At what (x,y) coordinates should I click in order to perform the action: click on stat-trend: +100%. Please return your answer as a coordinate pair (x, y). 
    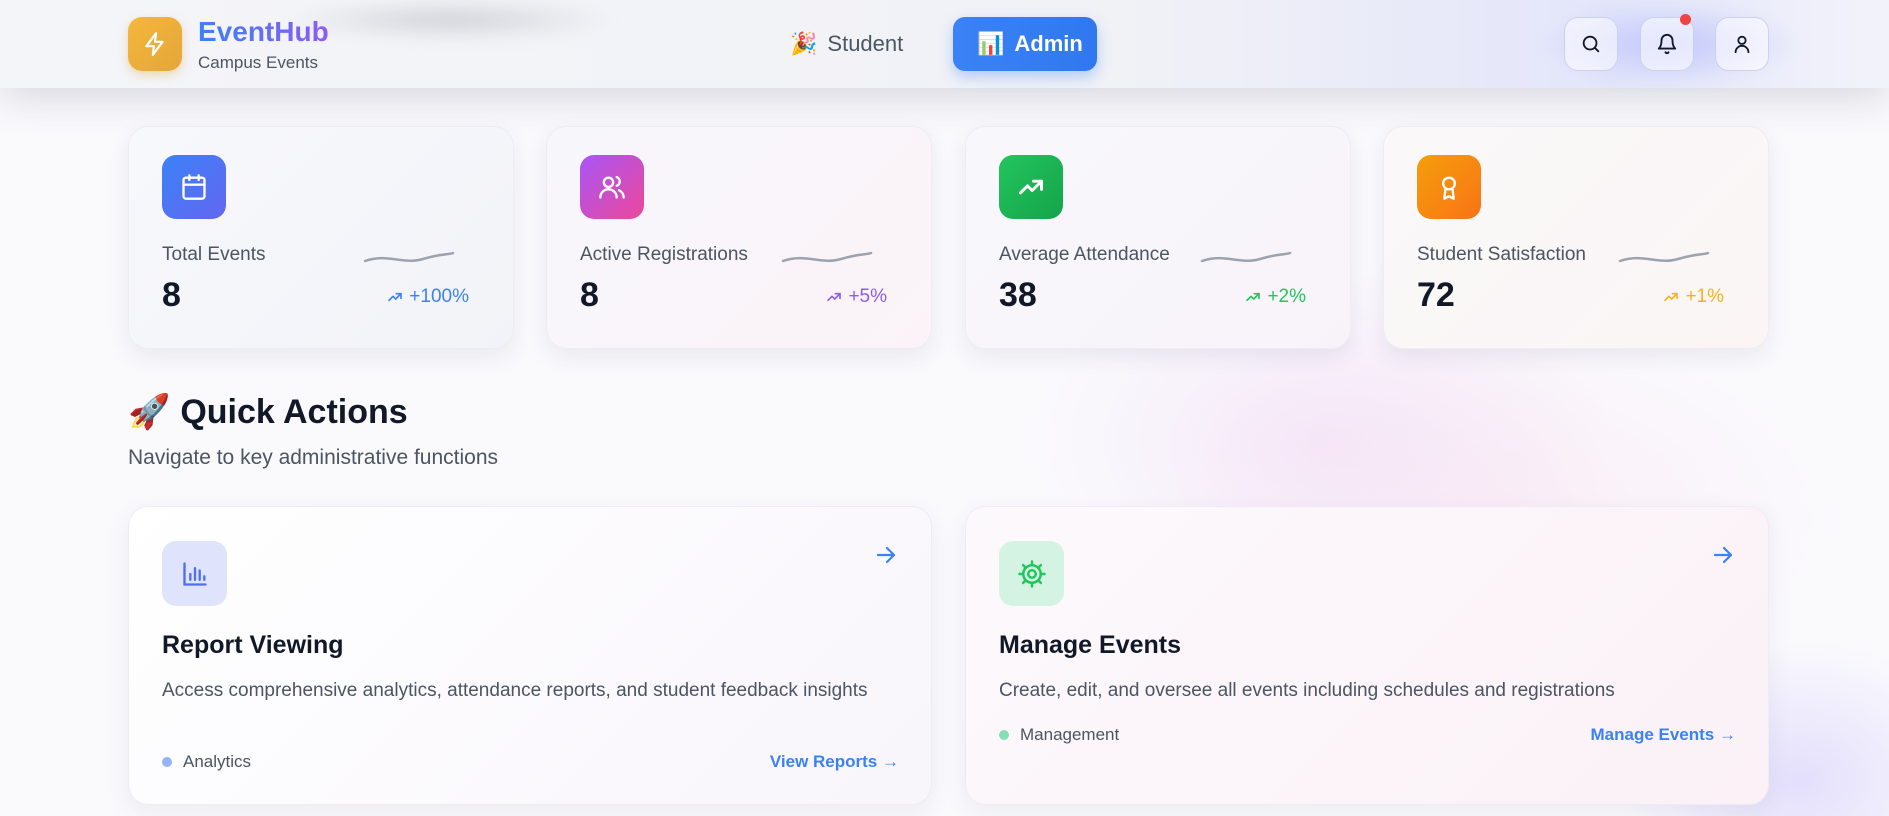
    Looking at the image, I should click on (428, 297).